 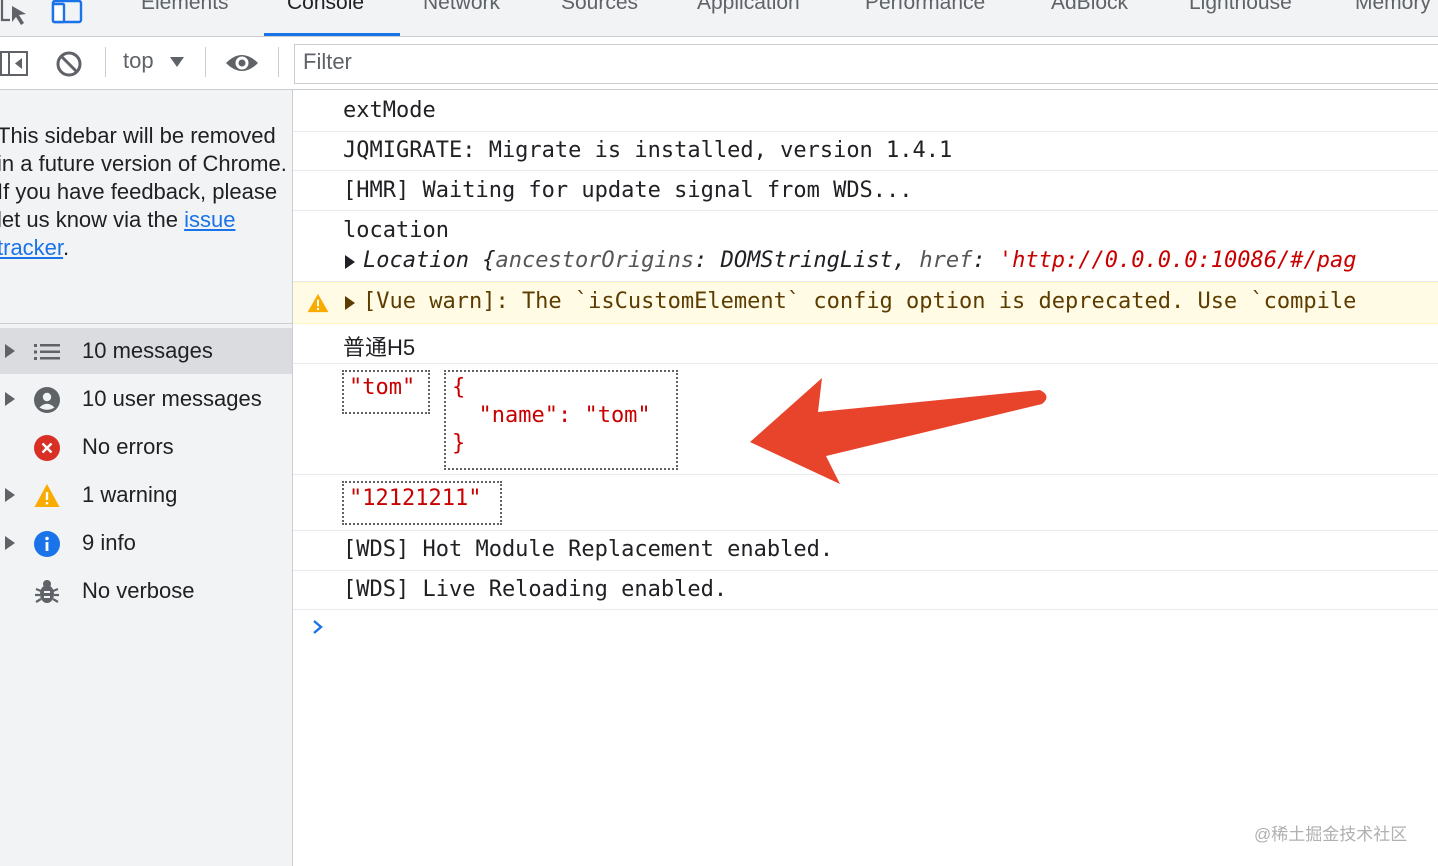 What do you see at coordinates (1089, 7) in the screenshot?
I see `tab-adblock: AdBlock` at bounding box center [1089, 7].